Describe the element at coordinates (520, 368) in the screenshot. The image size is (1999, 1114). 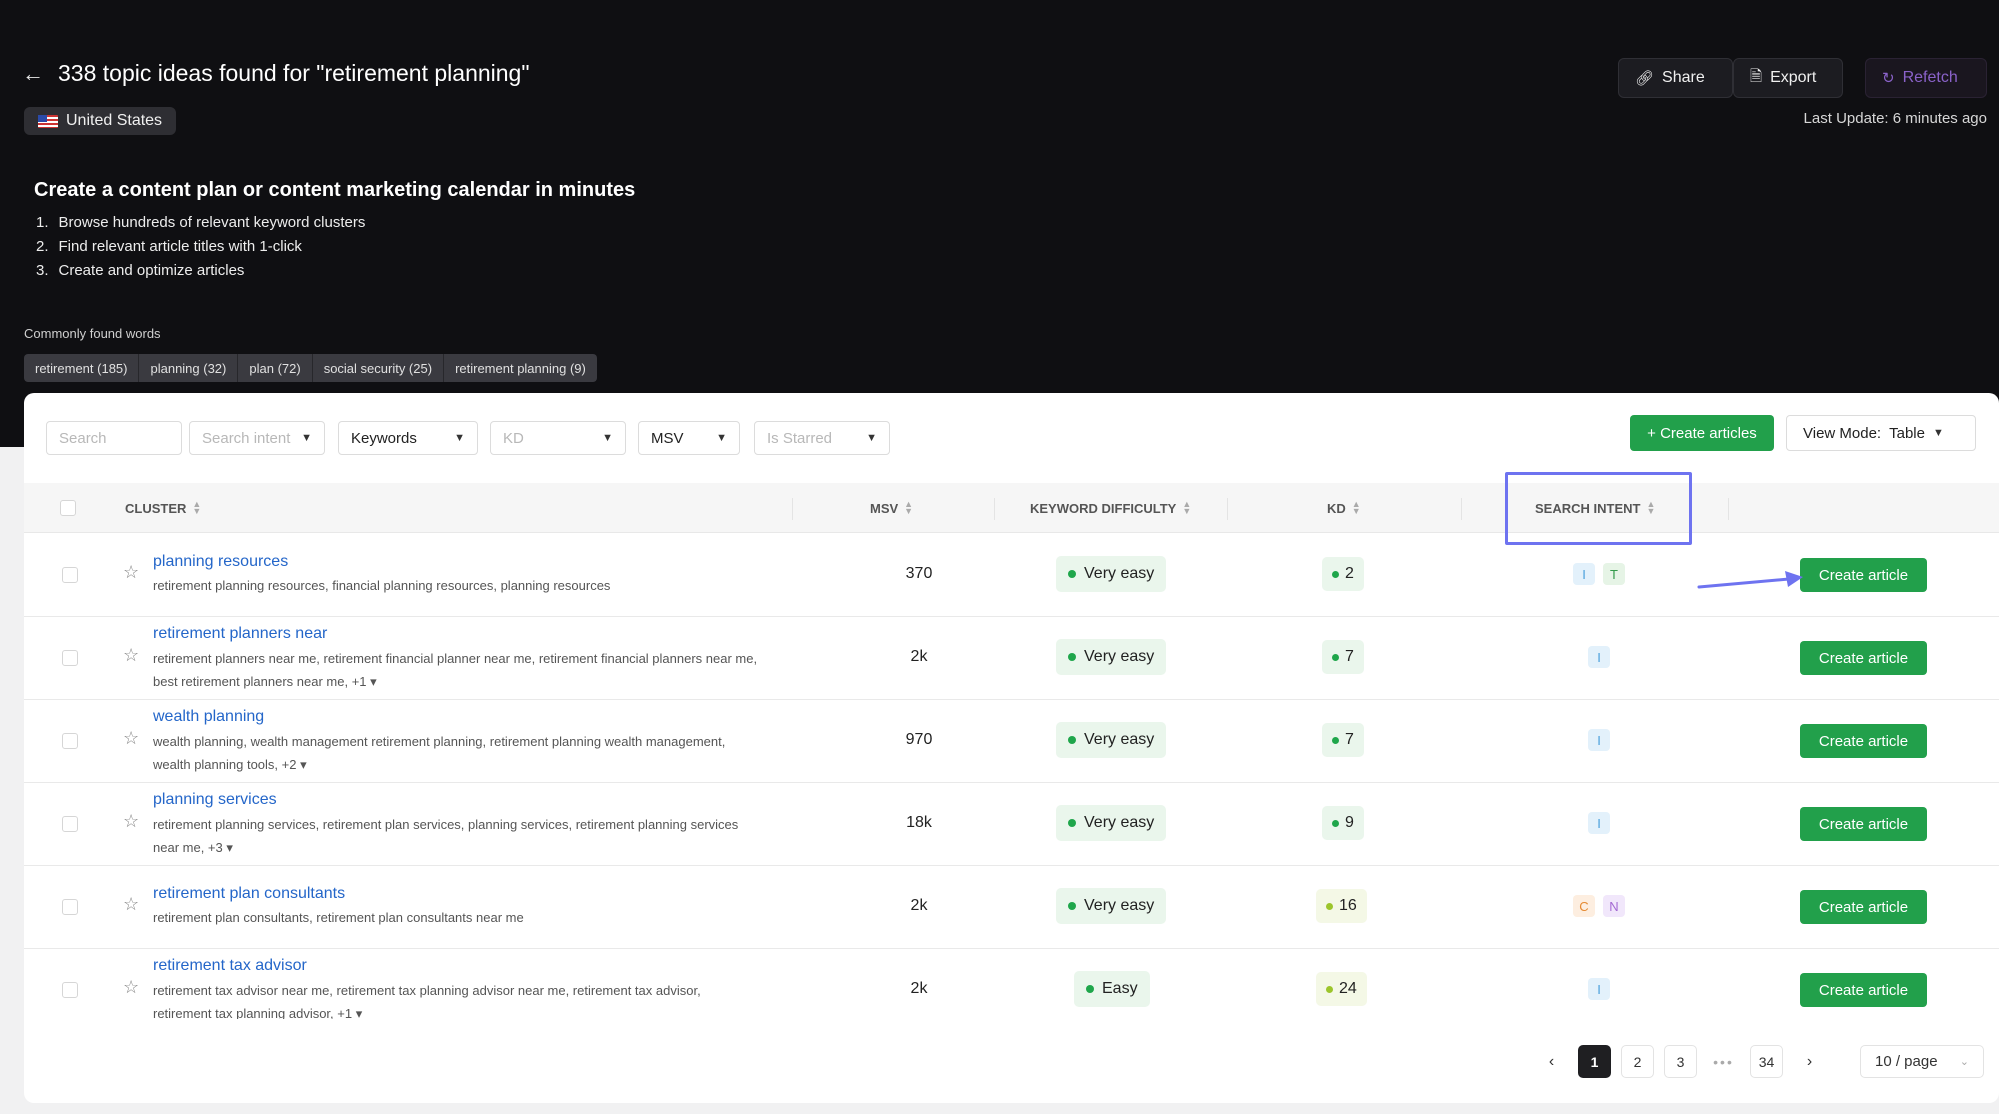
I see `word-tag: retirement planning (9)` at that location.